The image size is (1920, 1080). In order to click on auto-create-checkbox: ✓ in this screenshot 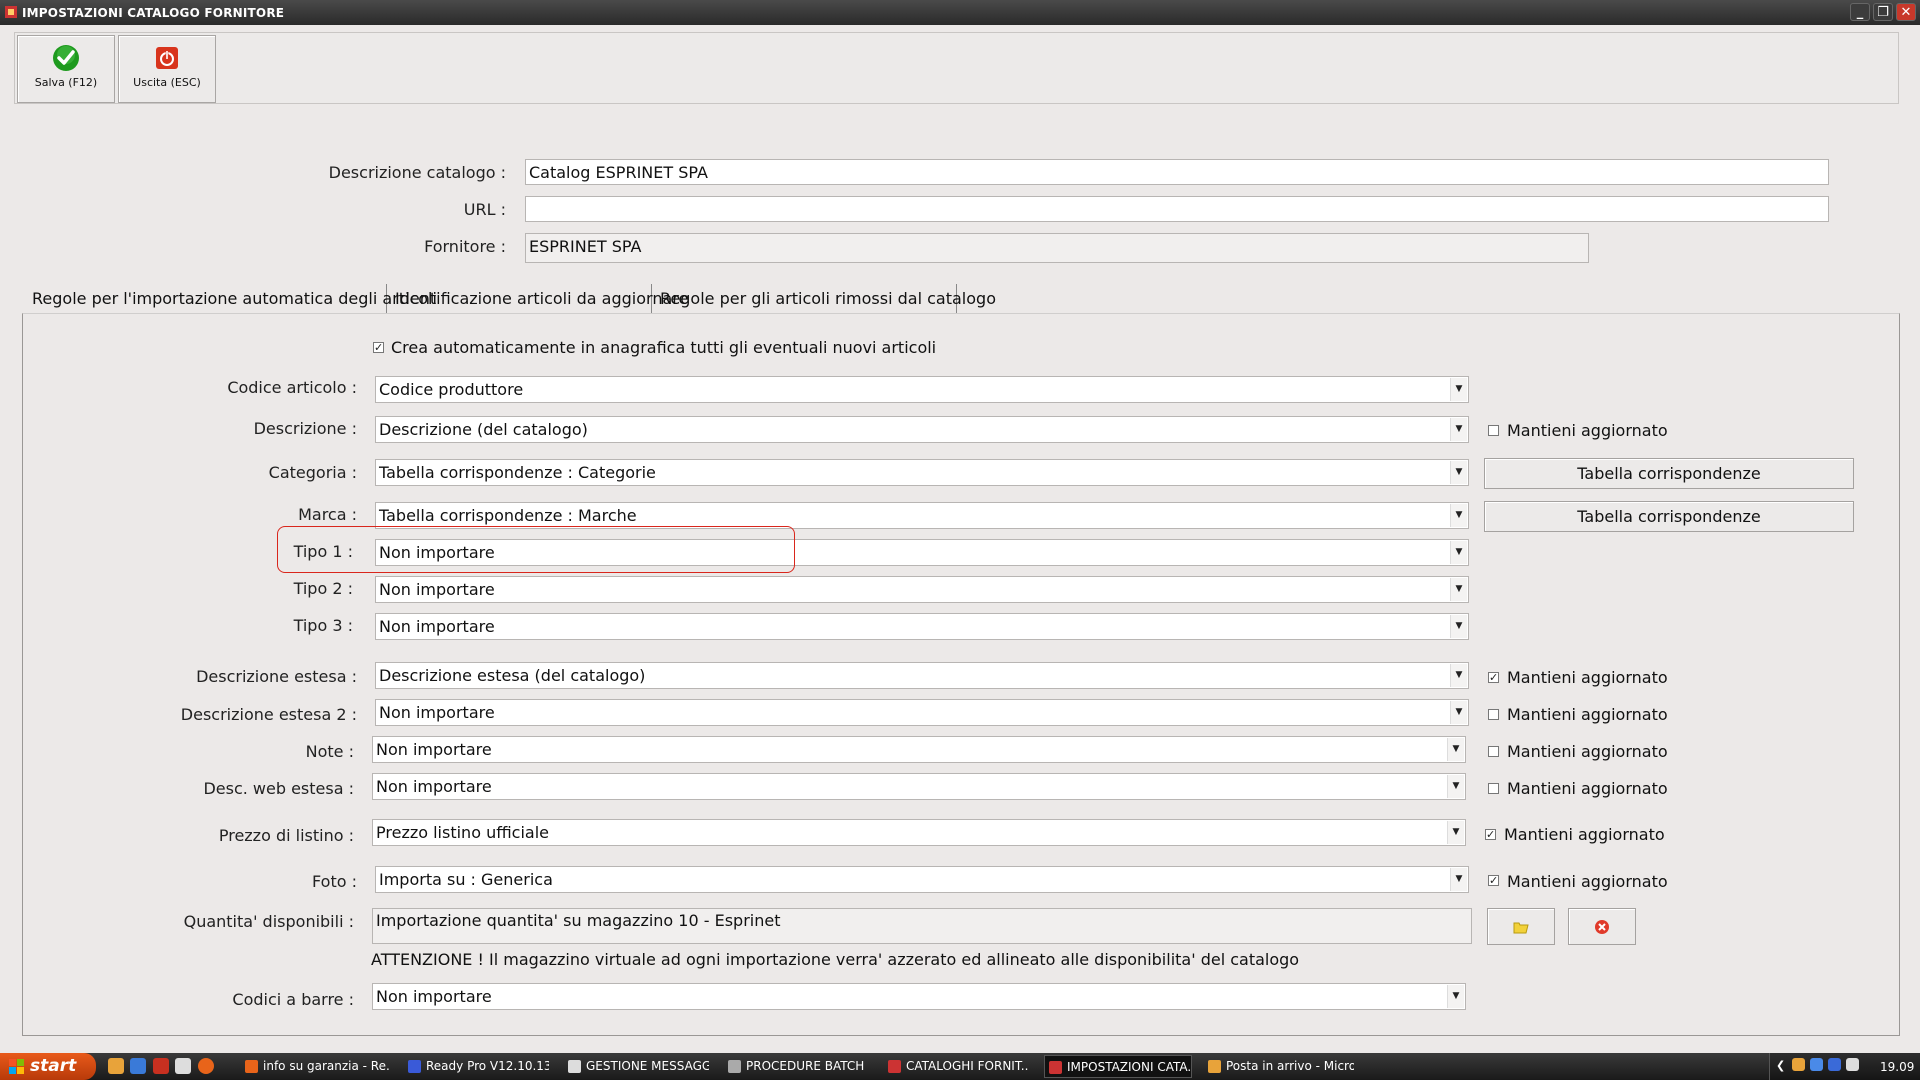, I will do `click(378, 347)`.